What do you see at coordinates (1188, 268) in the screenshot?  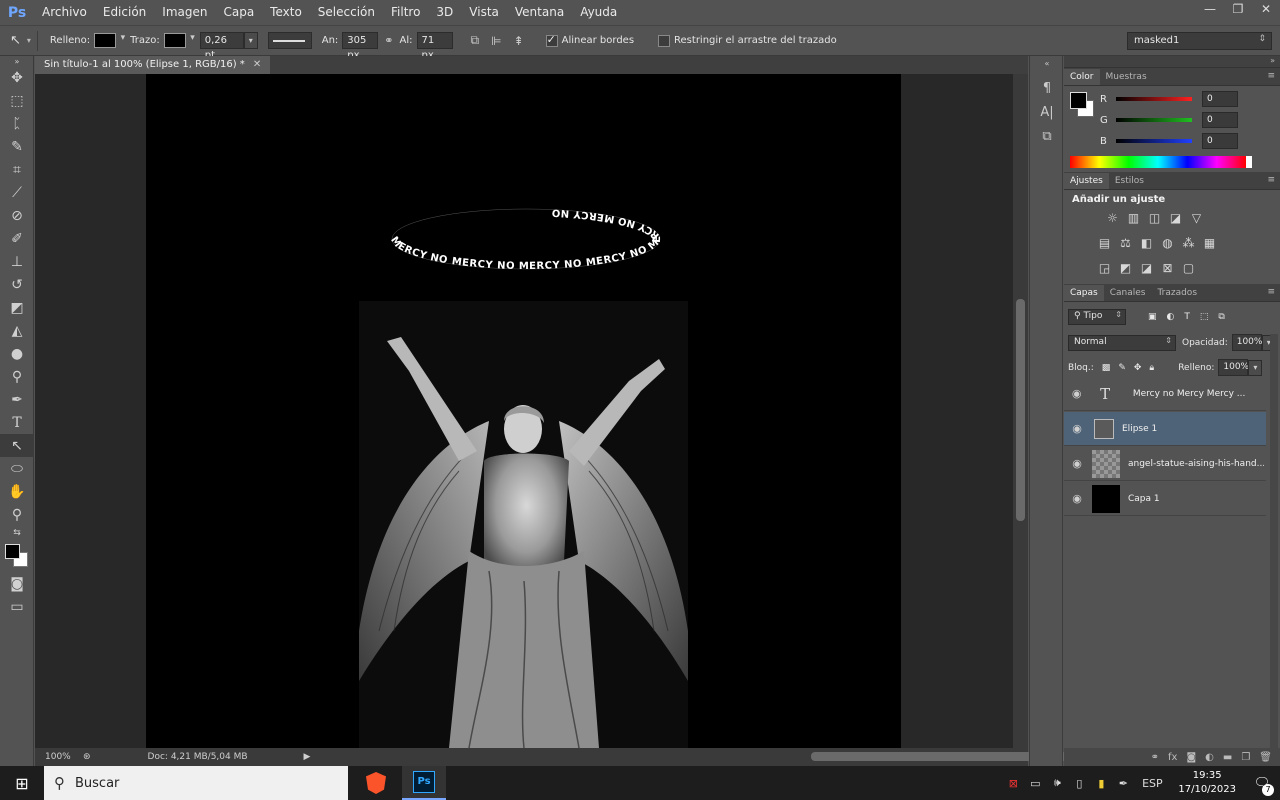 I see `selective-color-icon: ▢` at bounding box center [1188, 268].